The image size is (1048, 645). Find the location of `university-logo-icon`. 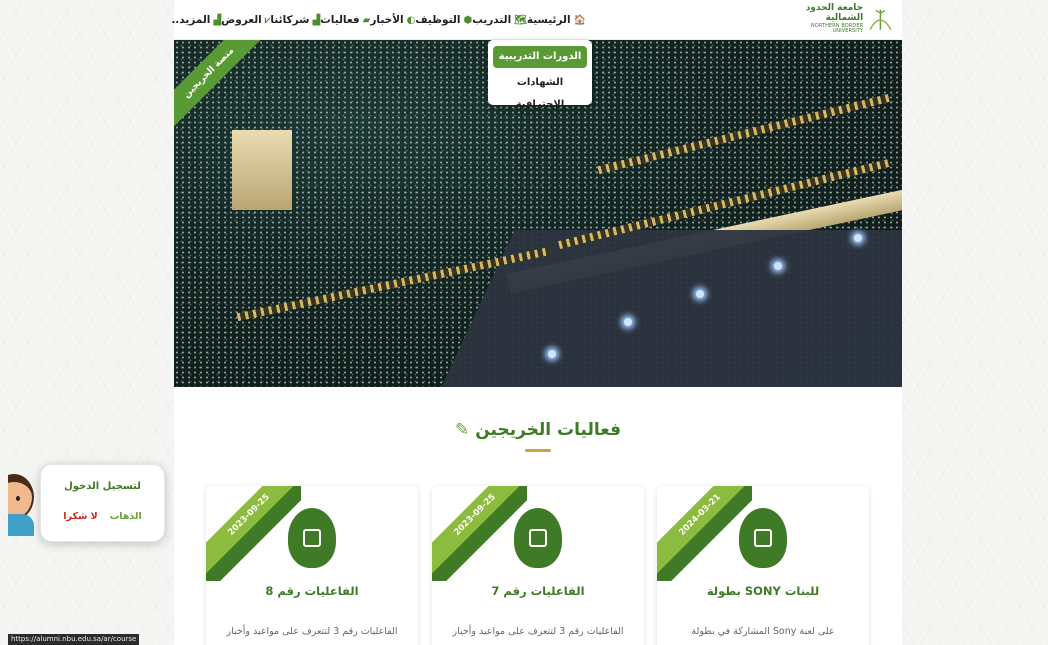

university-logo-icon is located at coordinates (880, 19).